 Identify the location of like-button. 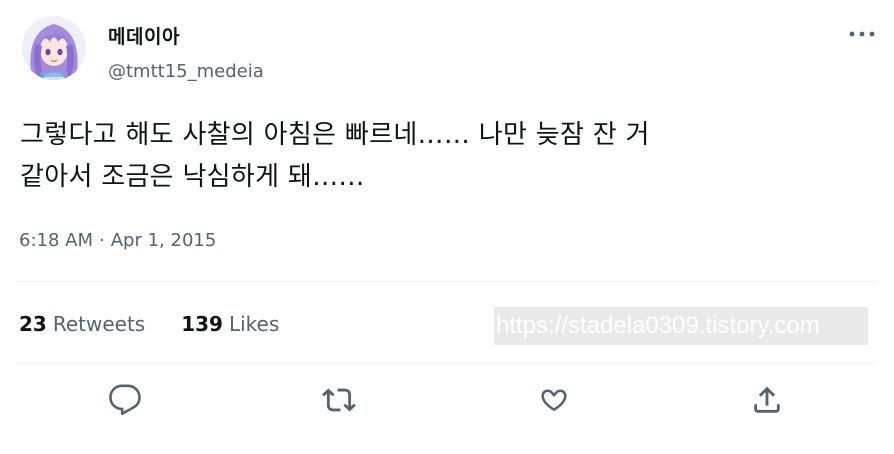
(554, 400).